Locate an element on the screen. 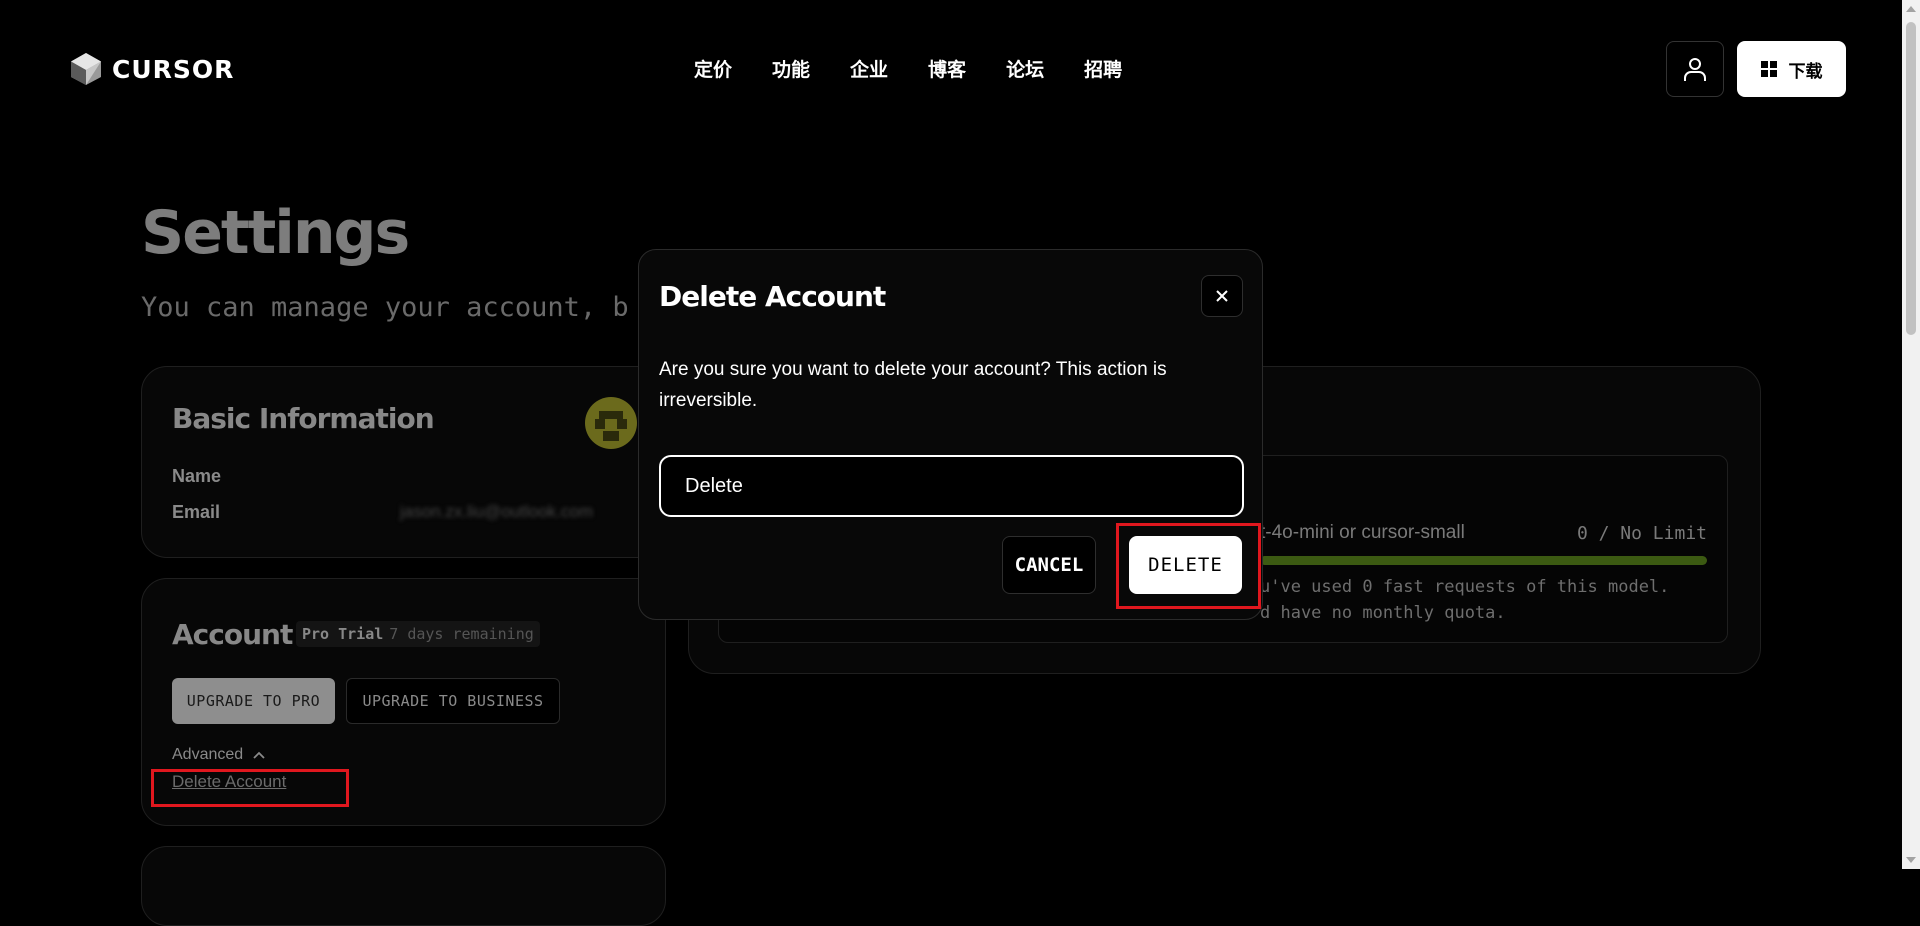 The width and height of the screenshot is (1920, 926). basic-info-title: Basic Information is located at coordinates (303, 418).